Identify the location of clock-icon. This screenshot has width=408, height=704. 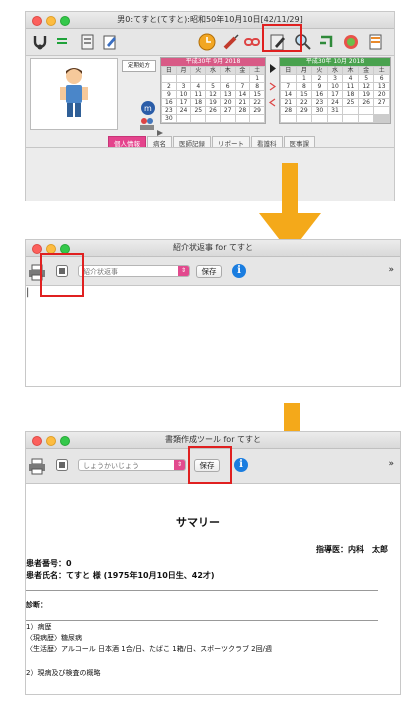
(207, 42).